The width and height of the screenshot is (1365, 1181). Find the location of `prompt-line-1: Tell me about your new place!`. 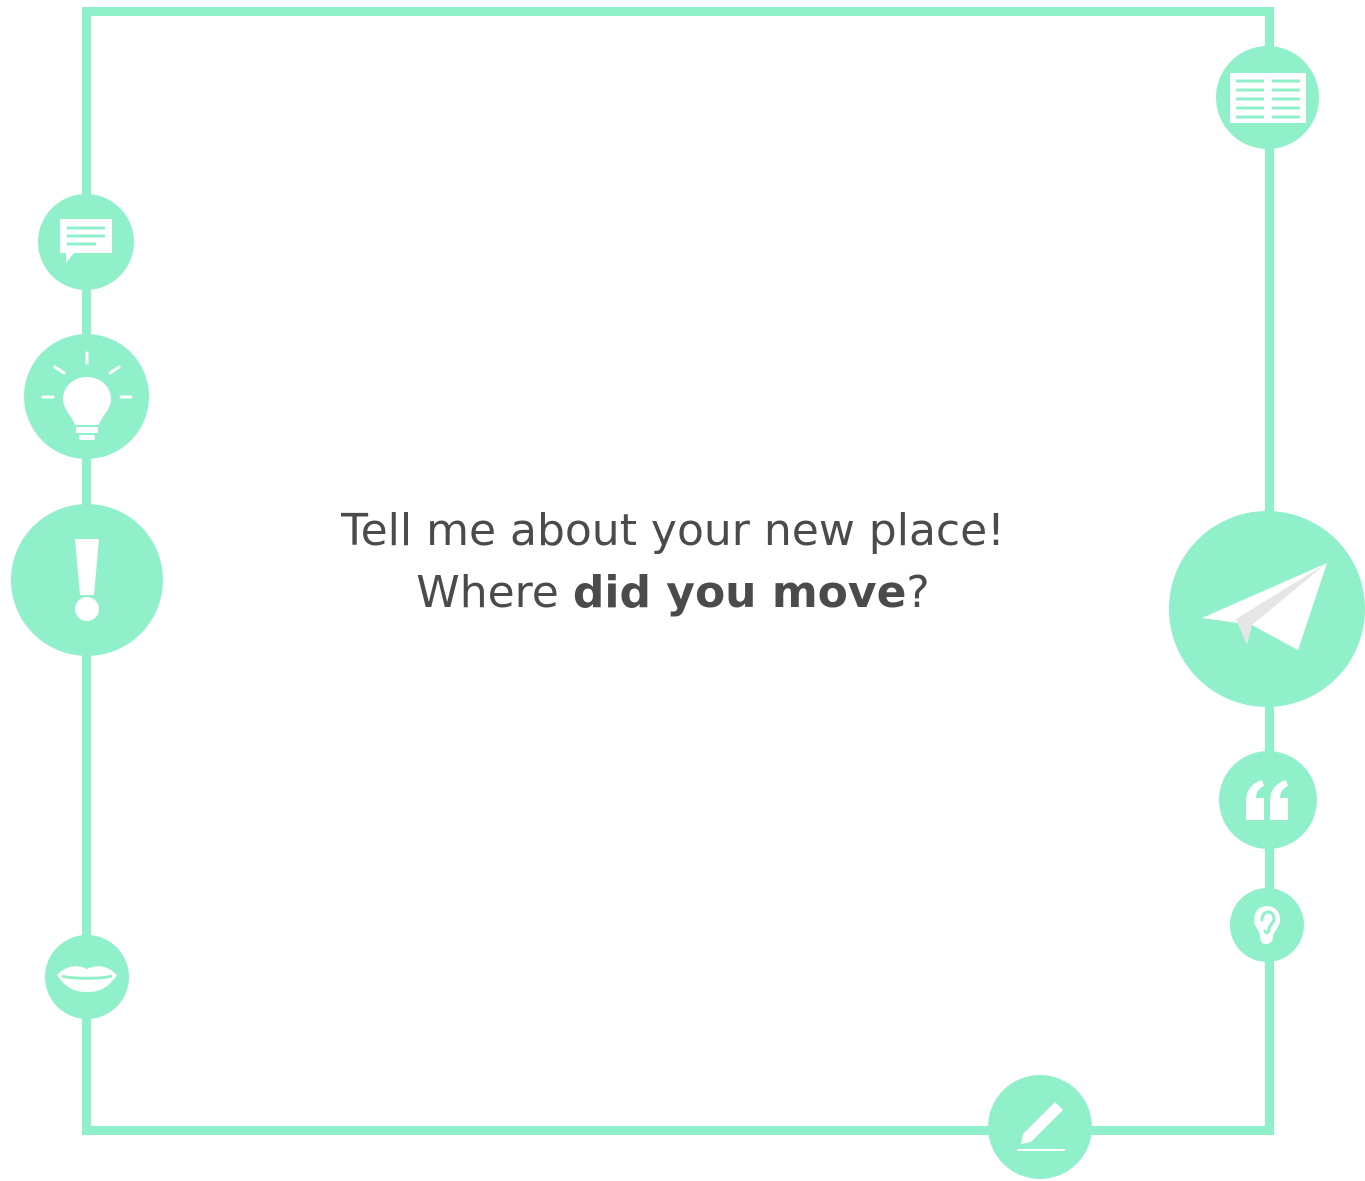

prompt-line-1: Tell me about your new place! is located at coordinates (673, 530).